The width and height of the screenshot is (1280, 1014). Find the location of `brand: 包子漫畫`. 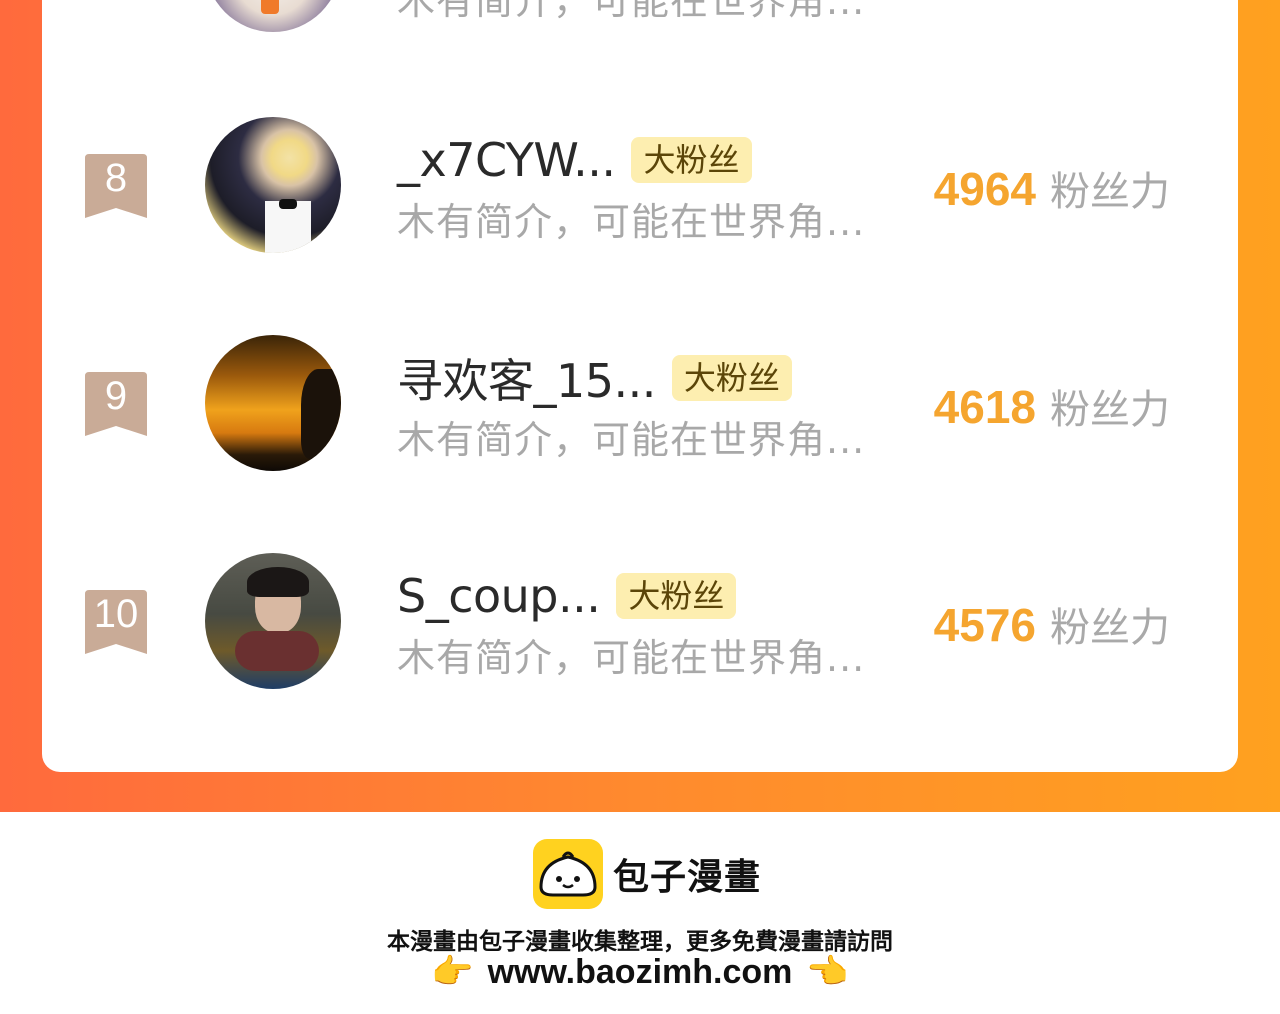

brand: 包子漫畫 is located at coordinates (647, 874).